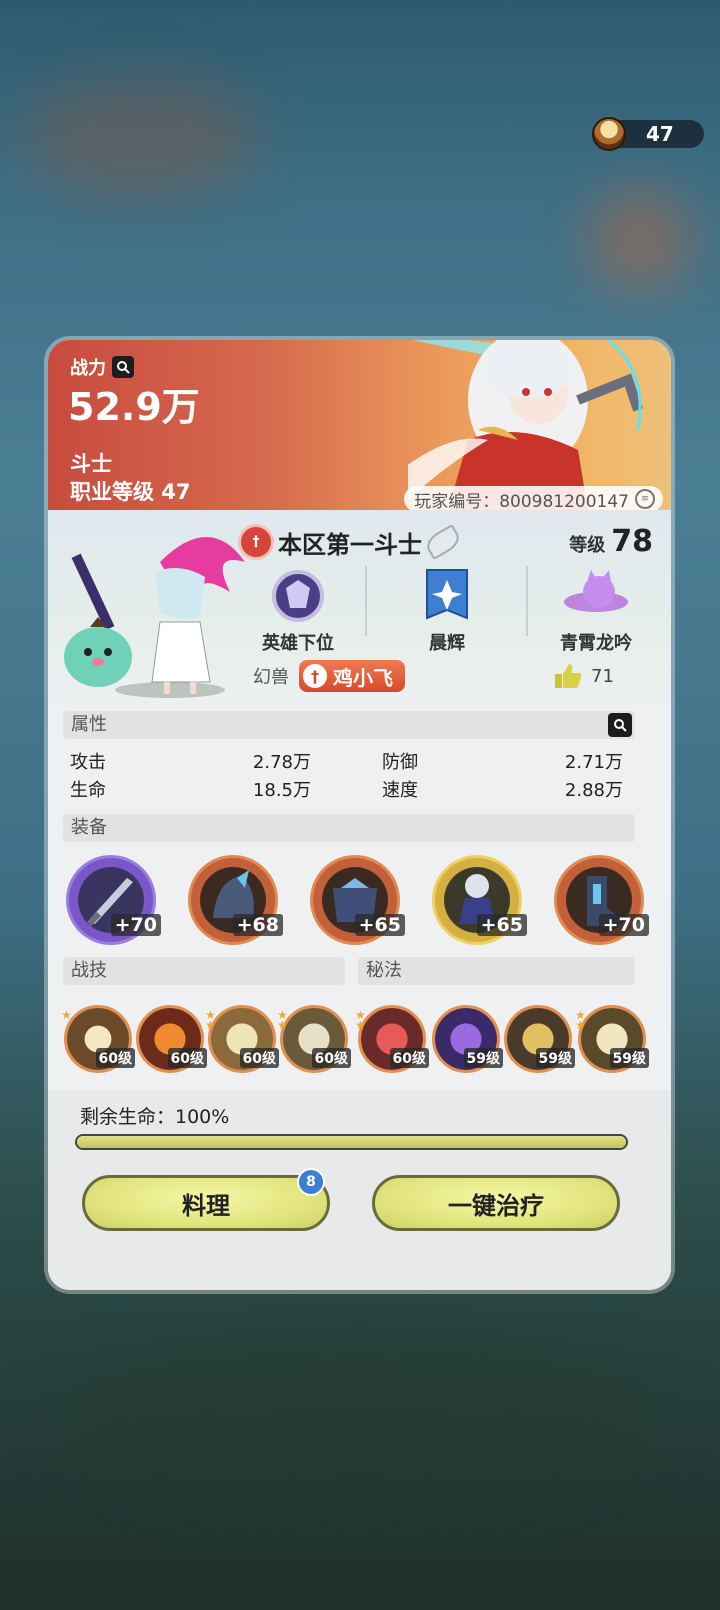  What do you see at coordinates (568, 676) in the screenshot?
I see `thumbs-up-icon` at bounding box center [568, 676].